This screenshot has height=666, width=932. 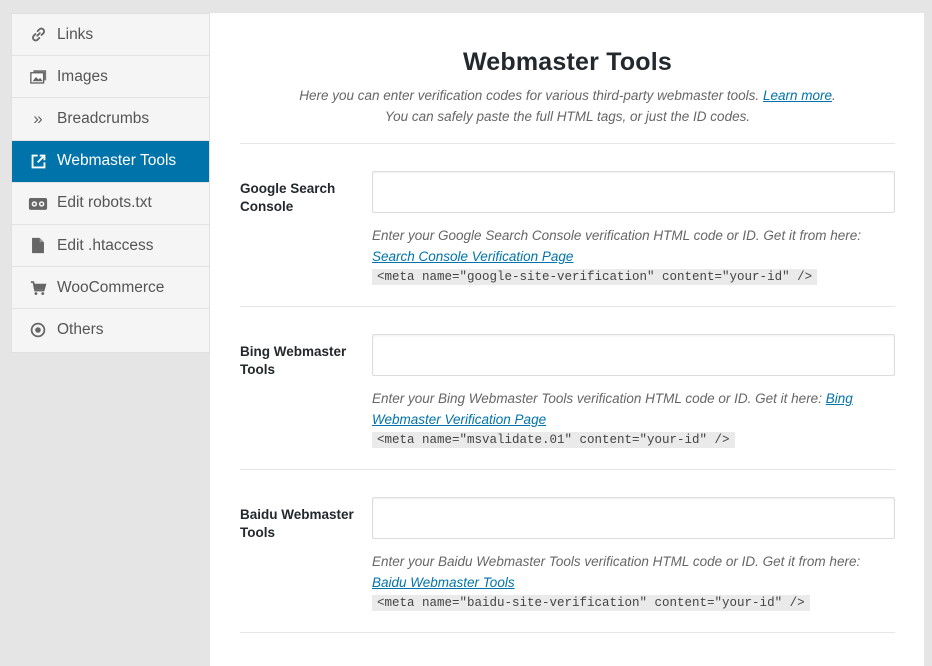 I want to click on sidebar-item-label: Edit .htaccess, so click(x=105, y=245).